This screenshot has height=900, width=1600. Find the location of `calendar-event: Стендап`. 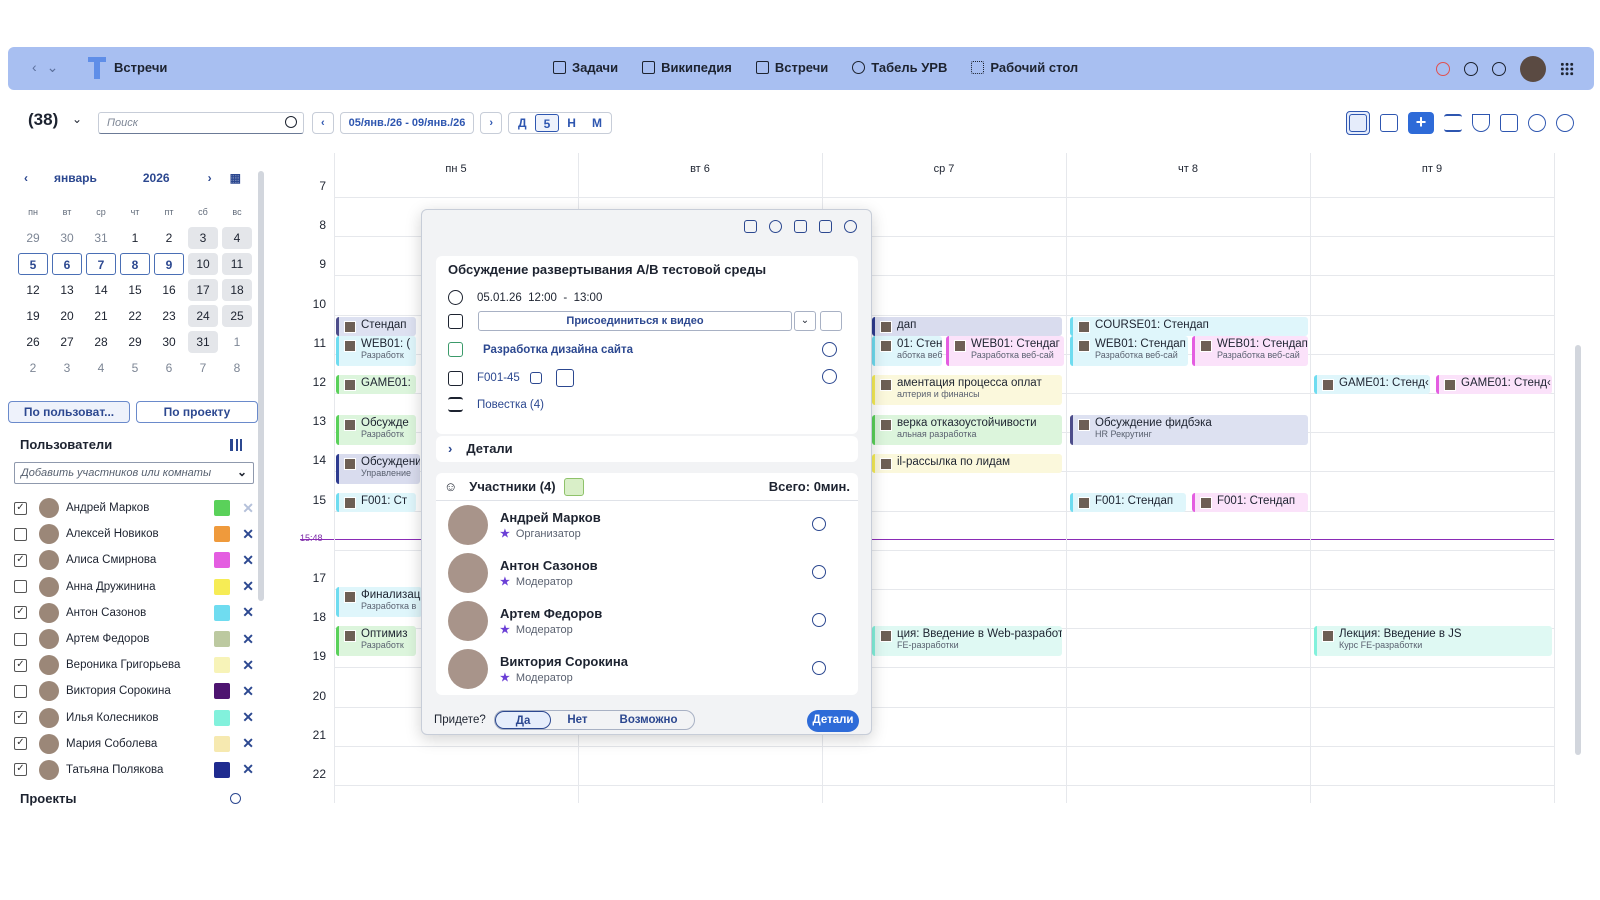

calendar-event: Стендап is located at coordinates (376, 326).